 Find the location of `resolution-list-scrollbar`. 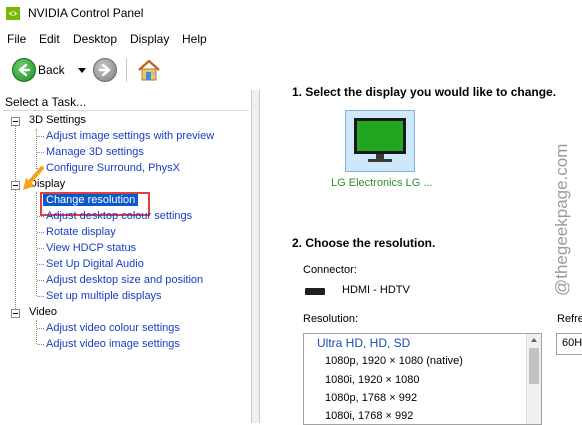

resolution-list-scrollbar is located at coordinates (533, 379).